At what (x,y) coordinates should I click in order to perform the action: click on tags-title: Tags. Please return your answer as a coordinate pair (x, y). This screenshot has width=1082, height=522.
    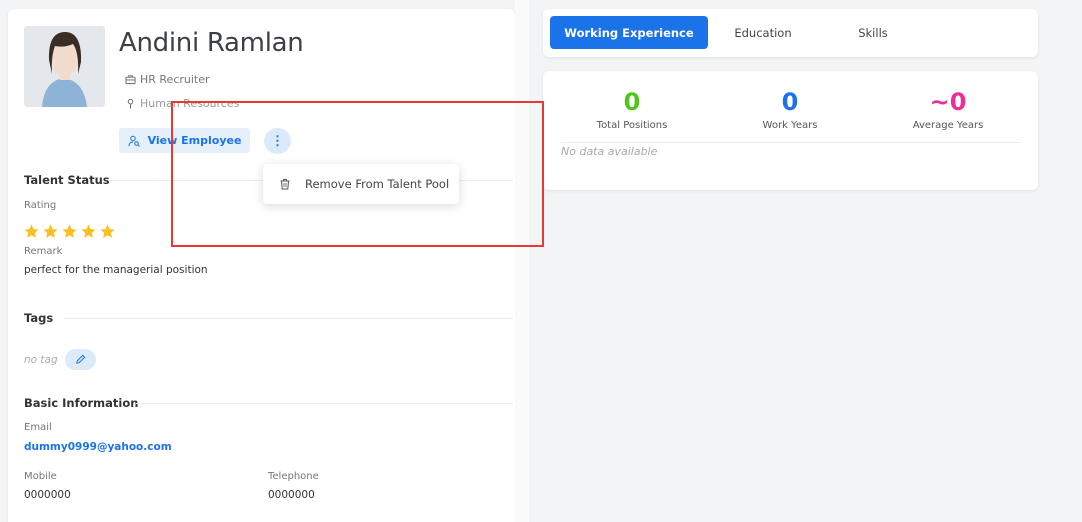
    Looking at the image, I should click on (39, 318).